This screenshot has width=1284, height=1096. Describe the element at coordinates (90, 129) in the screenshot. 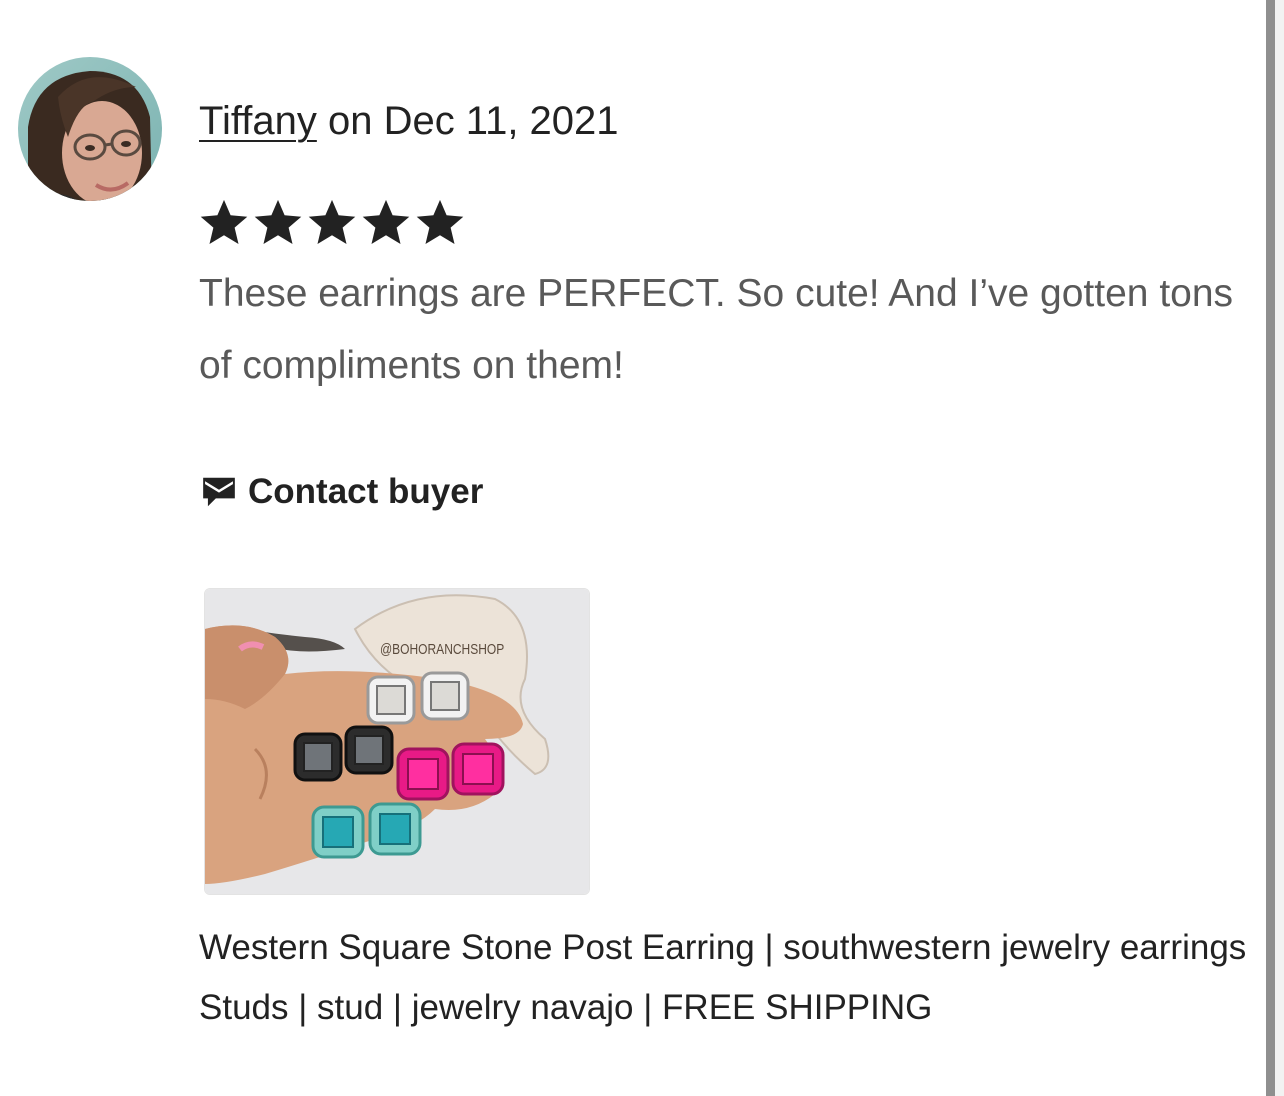

I see `reviewer-avatar` at that location.